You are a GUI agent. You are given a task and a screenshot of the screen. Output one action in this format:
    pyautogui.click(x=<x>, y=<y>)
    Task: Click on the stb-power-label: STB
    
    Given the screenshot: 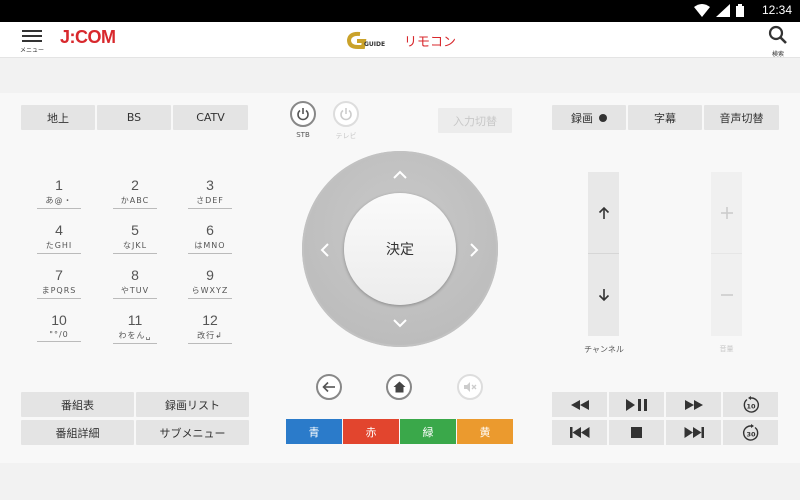 What is the action you would take?
    pyautogui.click(x=303, y=135)
    